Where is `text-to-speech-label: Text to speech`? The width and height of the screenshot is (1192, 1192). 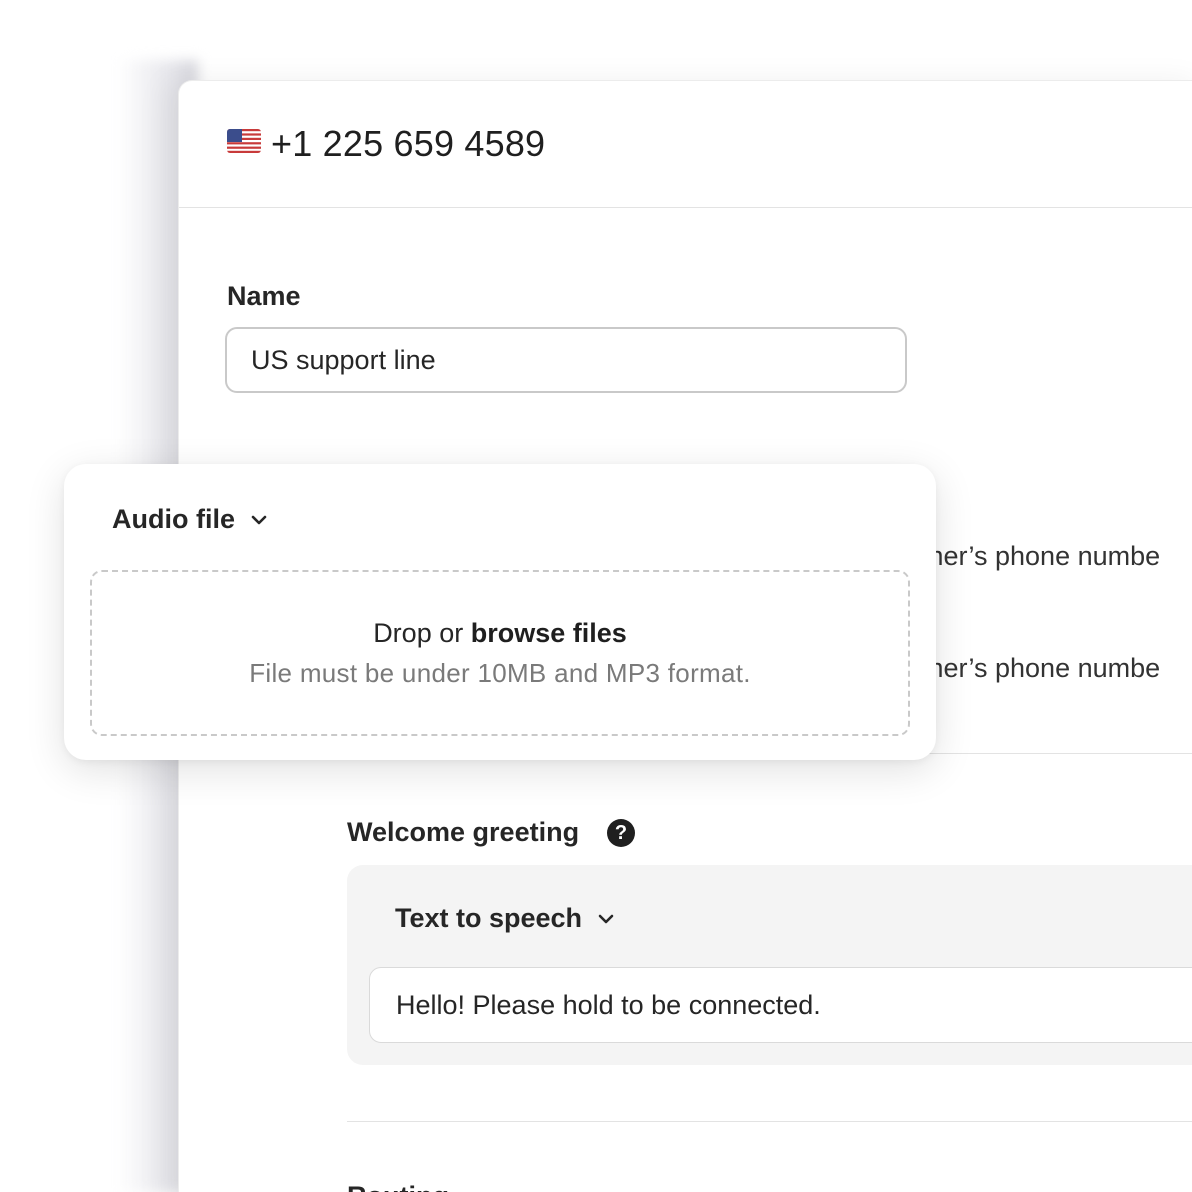
text-to-speech-label: Text to speech is located at coordinates (489, 918).